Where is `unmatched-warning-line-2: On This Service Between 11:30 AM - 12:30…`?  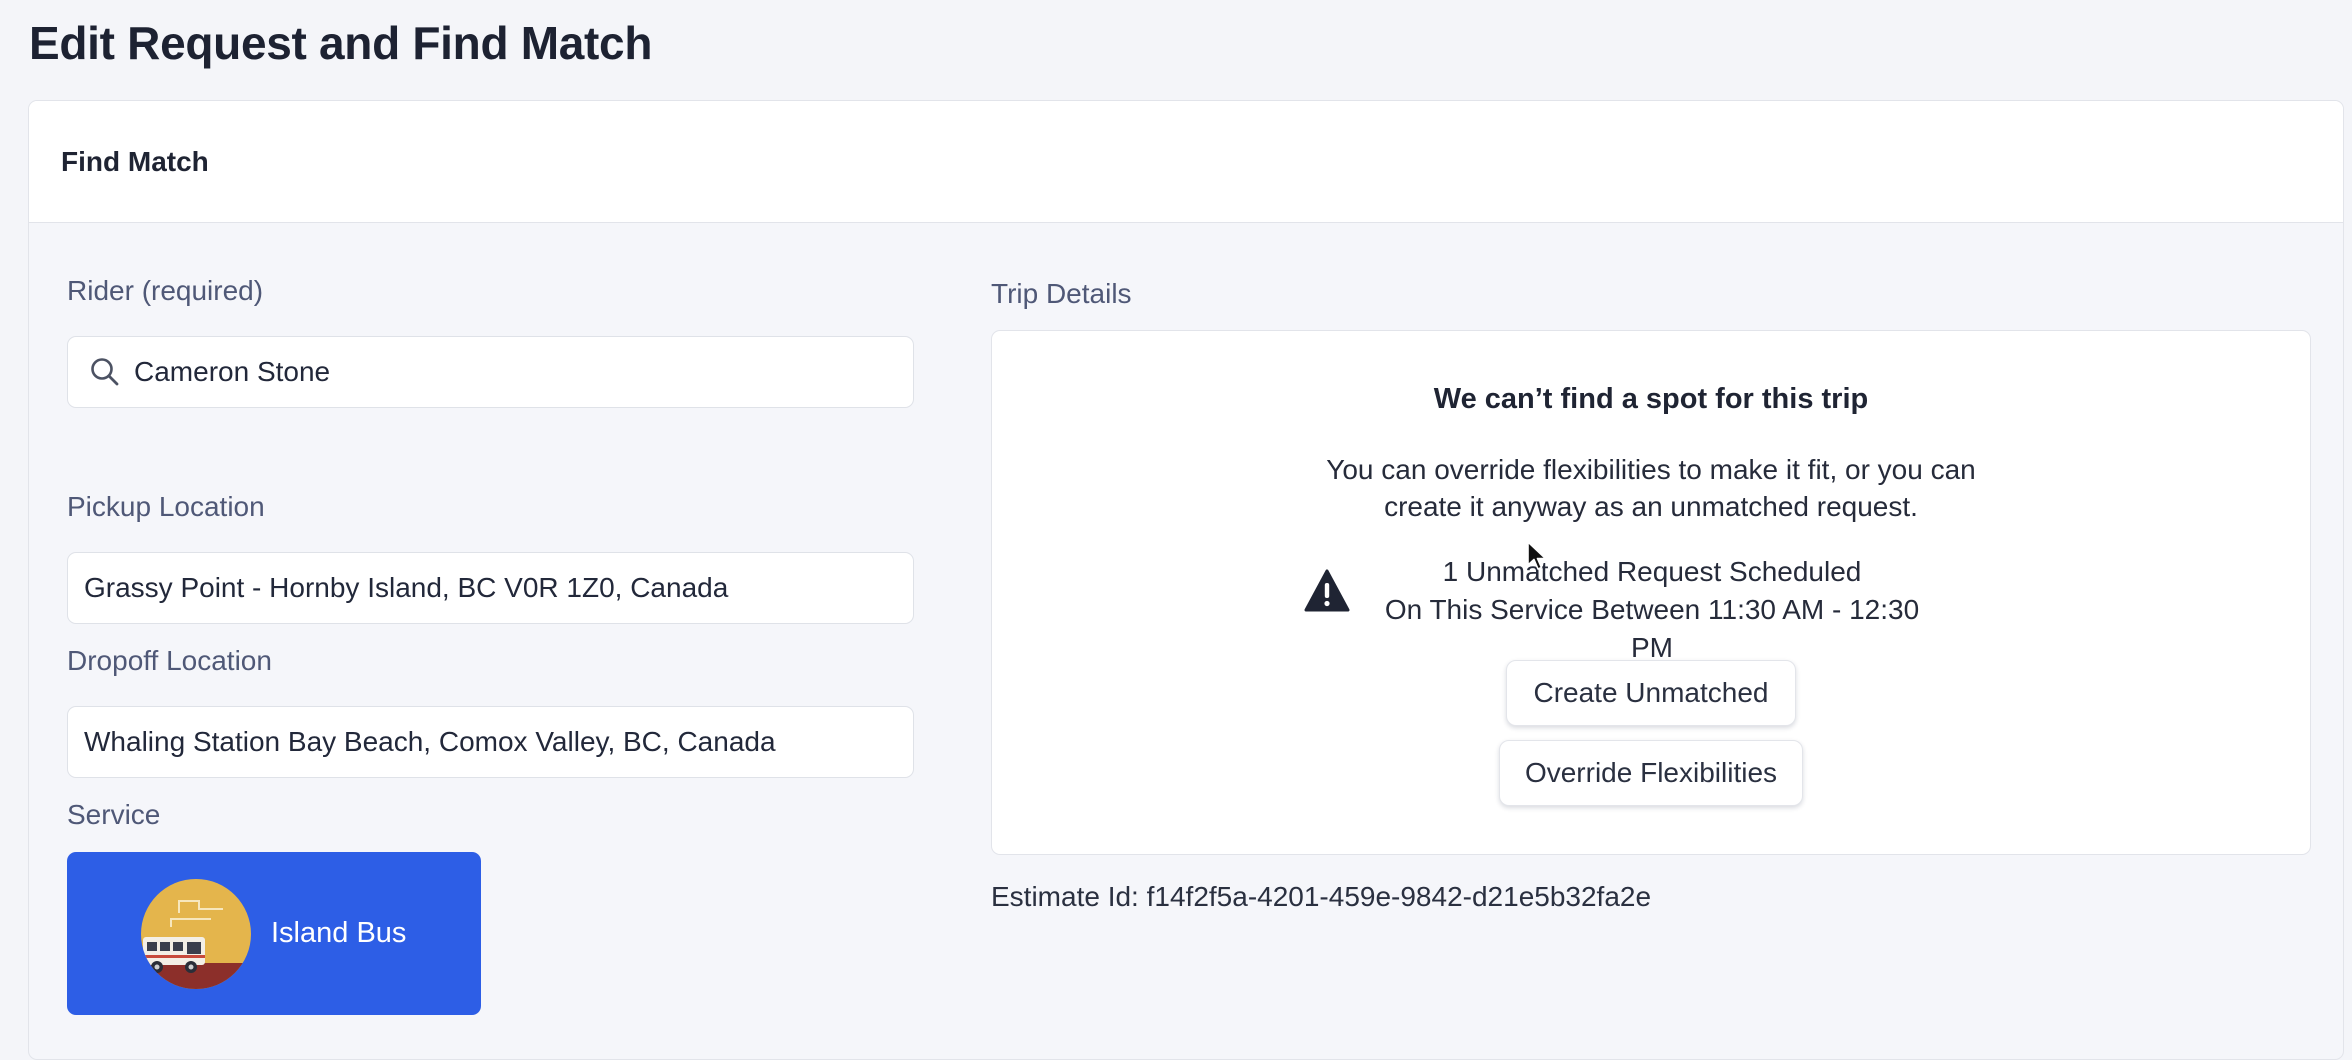
unmatched-warning-line-2: On This Service Between 11:30 AM - 12:30… is located at coordinates (1652, 628).